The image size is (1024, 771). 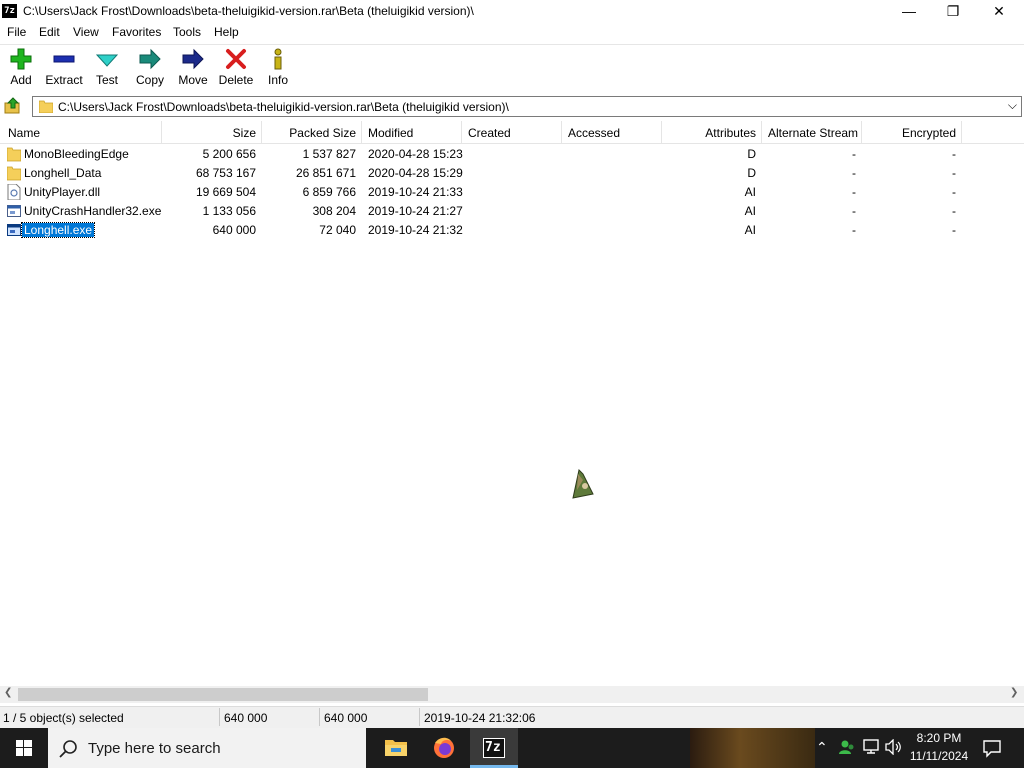 What do you see at coordinates (480, 718) in the screenshot?
I see `status-modified: 2019-10-24 21:32:06` at bounding box center [480, 718].